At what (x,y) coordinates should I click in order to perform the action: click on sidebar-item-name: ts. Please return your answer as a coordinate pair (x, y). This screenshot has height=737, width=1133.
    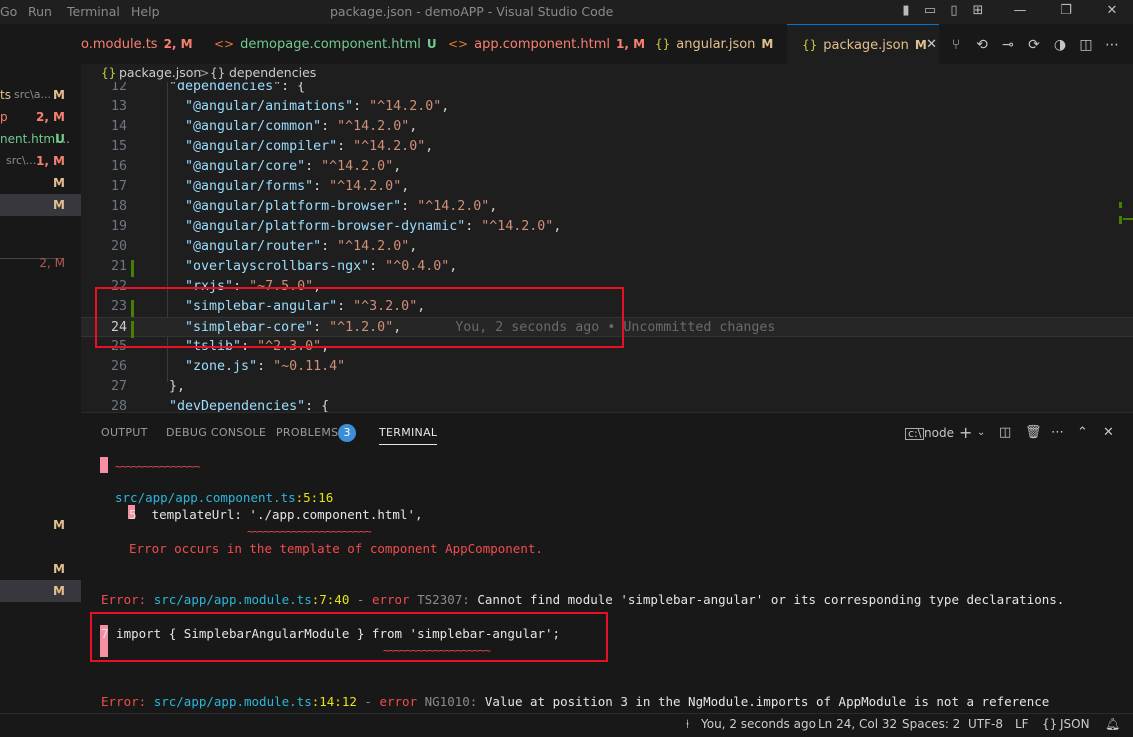
    Looking at the image, I should click on (5, 95).